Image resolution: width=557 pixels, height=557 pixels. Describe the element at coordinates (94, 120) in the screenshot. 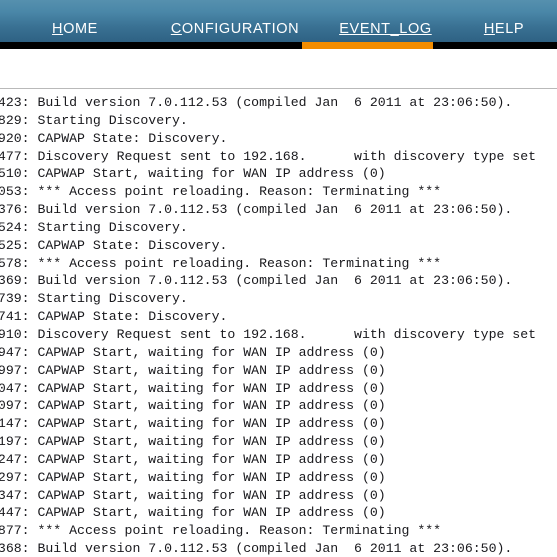

I see `event-log-line: .829: Starting Discovery.` at that location.